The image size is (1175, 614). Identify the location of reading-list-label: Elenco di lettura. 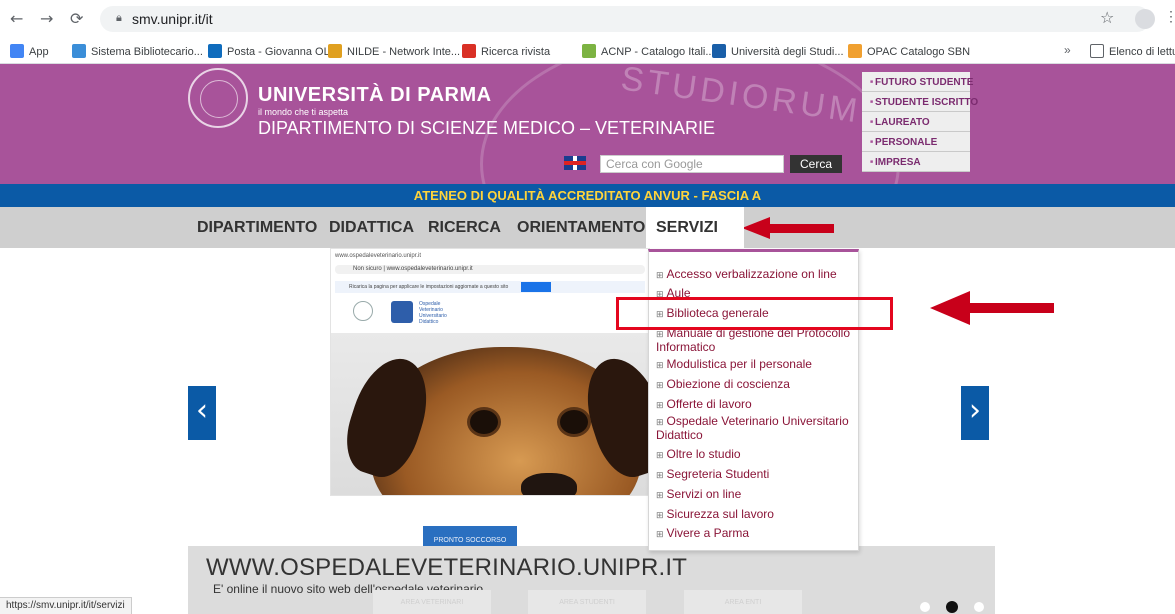
(1142, 52).